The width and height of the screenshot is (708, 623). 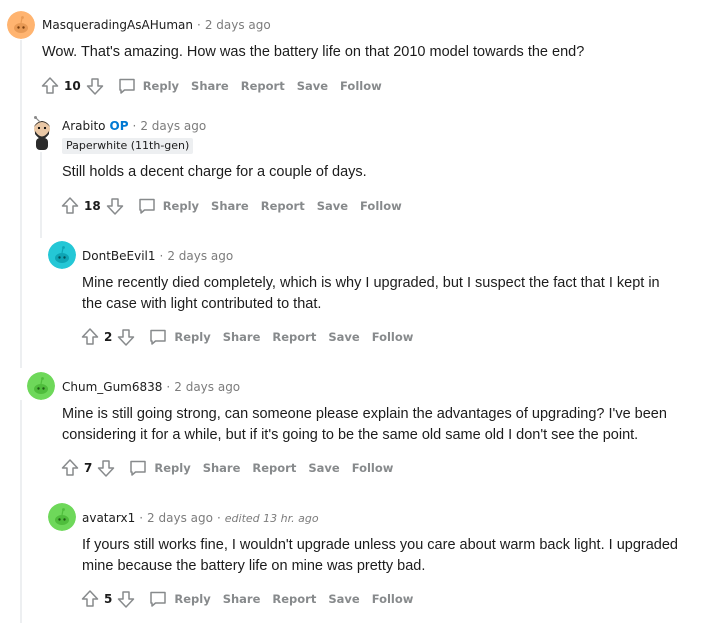 I want to click on comment-text-line: the case with light contributed to that., so click(x=202, y=304).